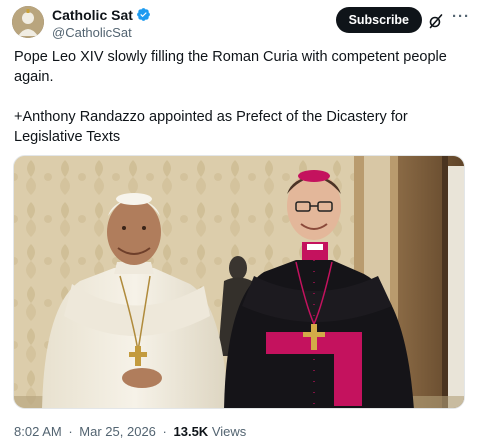 This screenshot has height=446, width=484. I want to click on grok-icon, so click(436, 21).